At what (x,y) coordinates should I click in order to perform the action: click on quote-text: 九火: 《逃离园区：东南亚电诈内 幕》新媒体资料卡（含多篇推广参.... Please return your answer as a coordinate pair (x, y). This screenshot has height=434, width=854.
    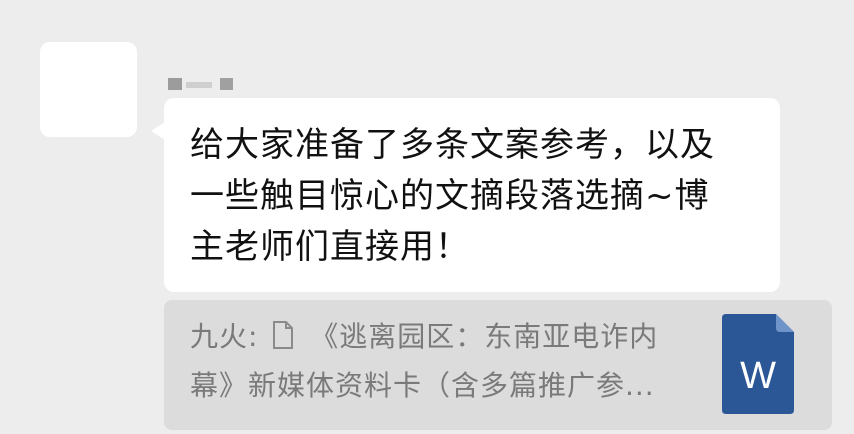
    Looking at the image, I should click on (450, 361).